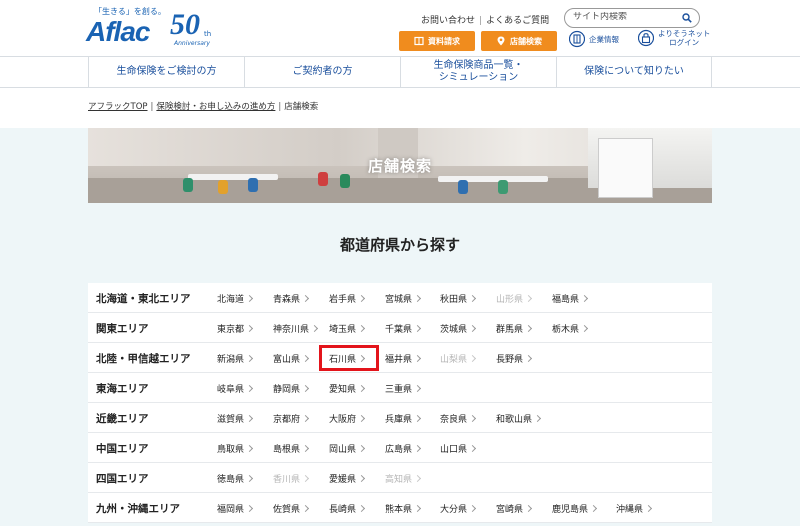 The image size is (800, 526). What do you see at coordinates (510, 510) in the screenshot?
I see `prefecture-name: 宮崎県` at bounding box center [510, 510].